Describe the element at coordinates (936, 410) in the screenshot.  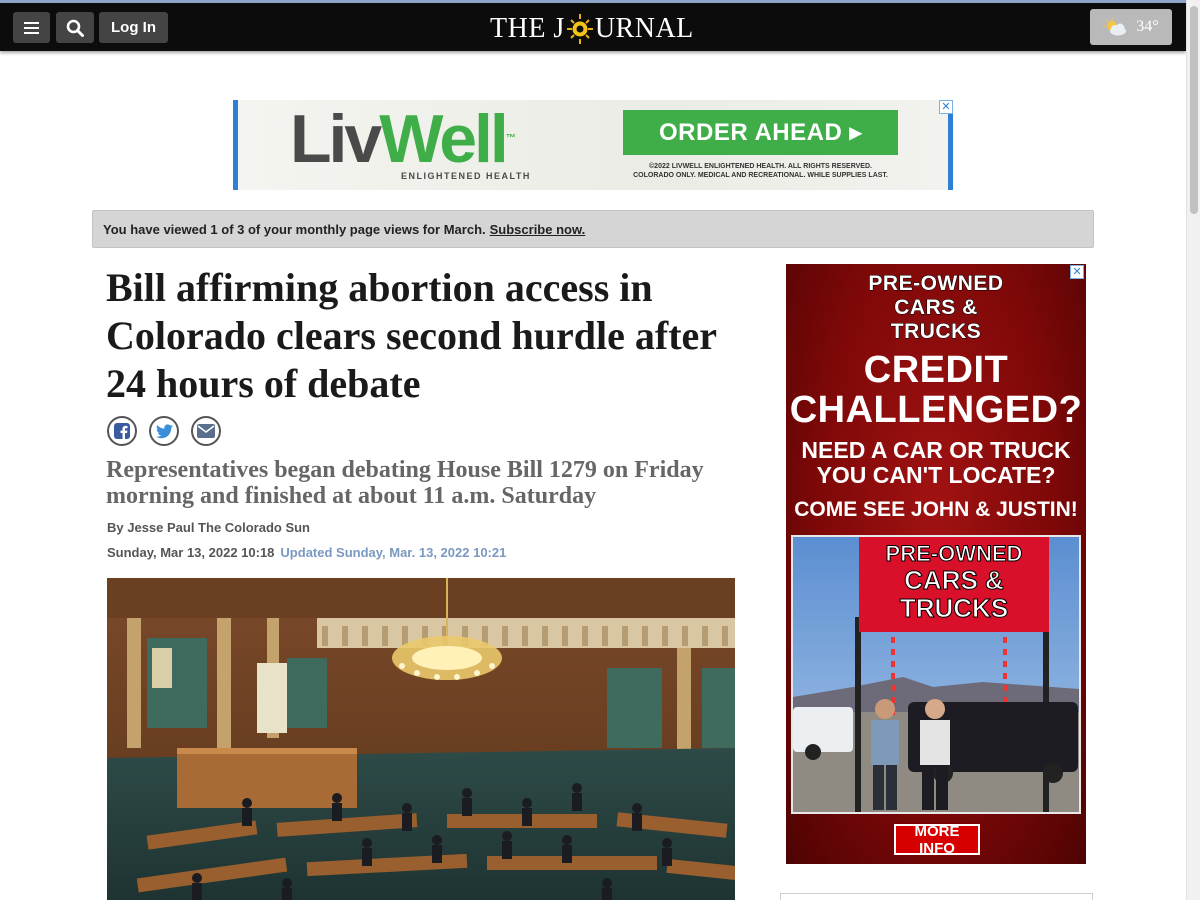
I see `credit-line-2: CHALLENGED?` at that location.